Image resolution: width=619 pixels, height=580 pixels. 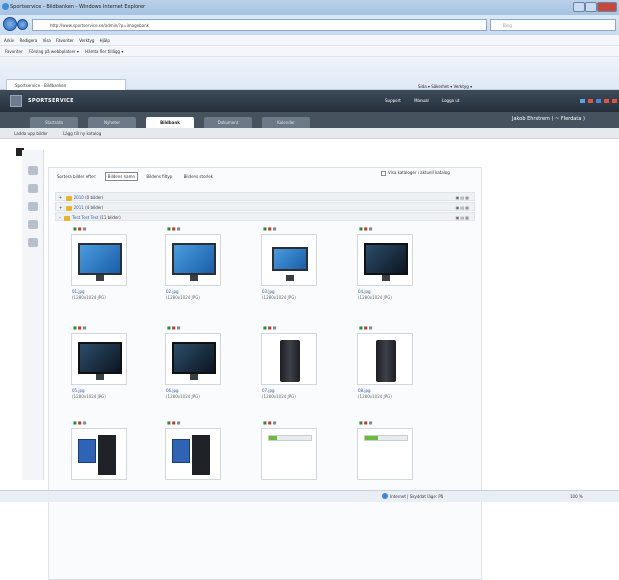 I want to click on zoom-level: 100 %, so click(x=576, y=496).